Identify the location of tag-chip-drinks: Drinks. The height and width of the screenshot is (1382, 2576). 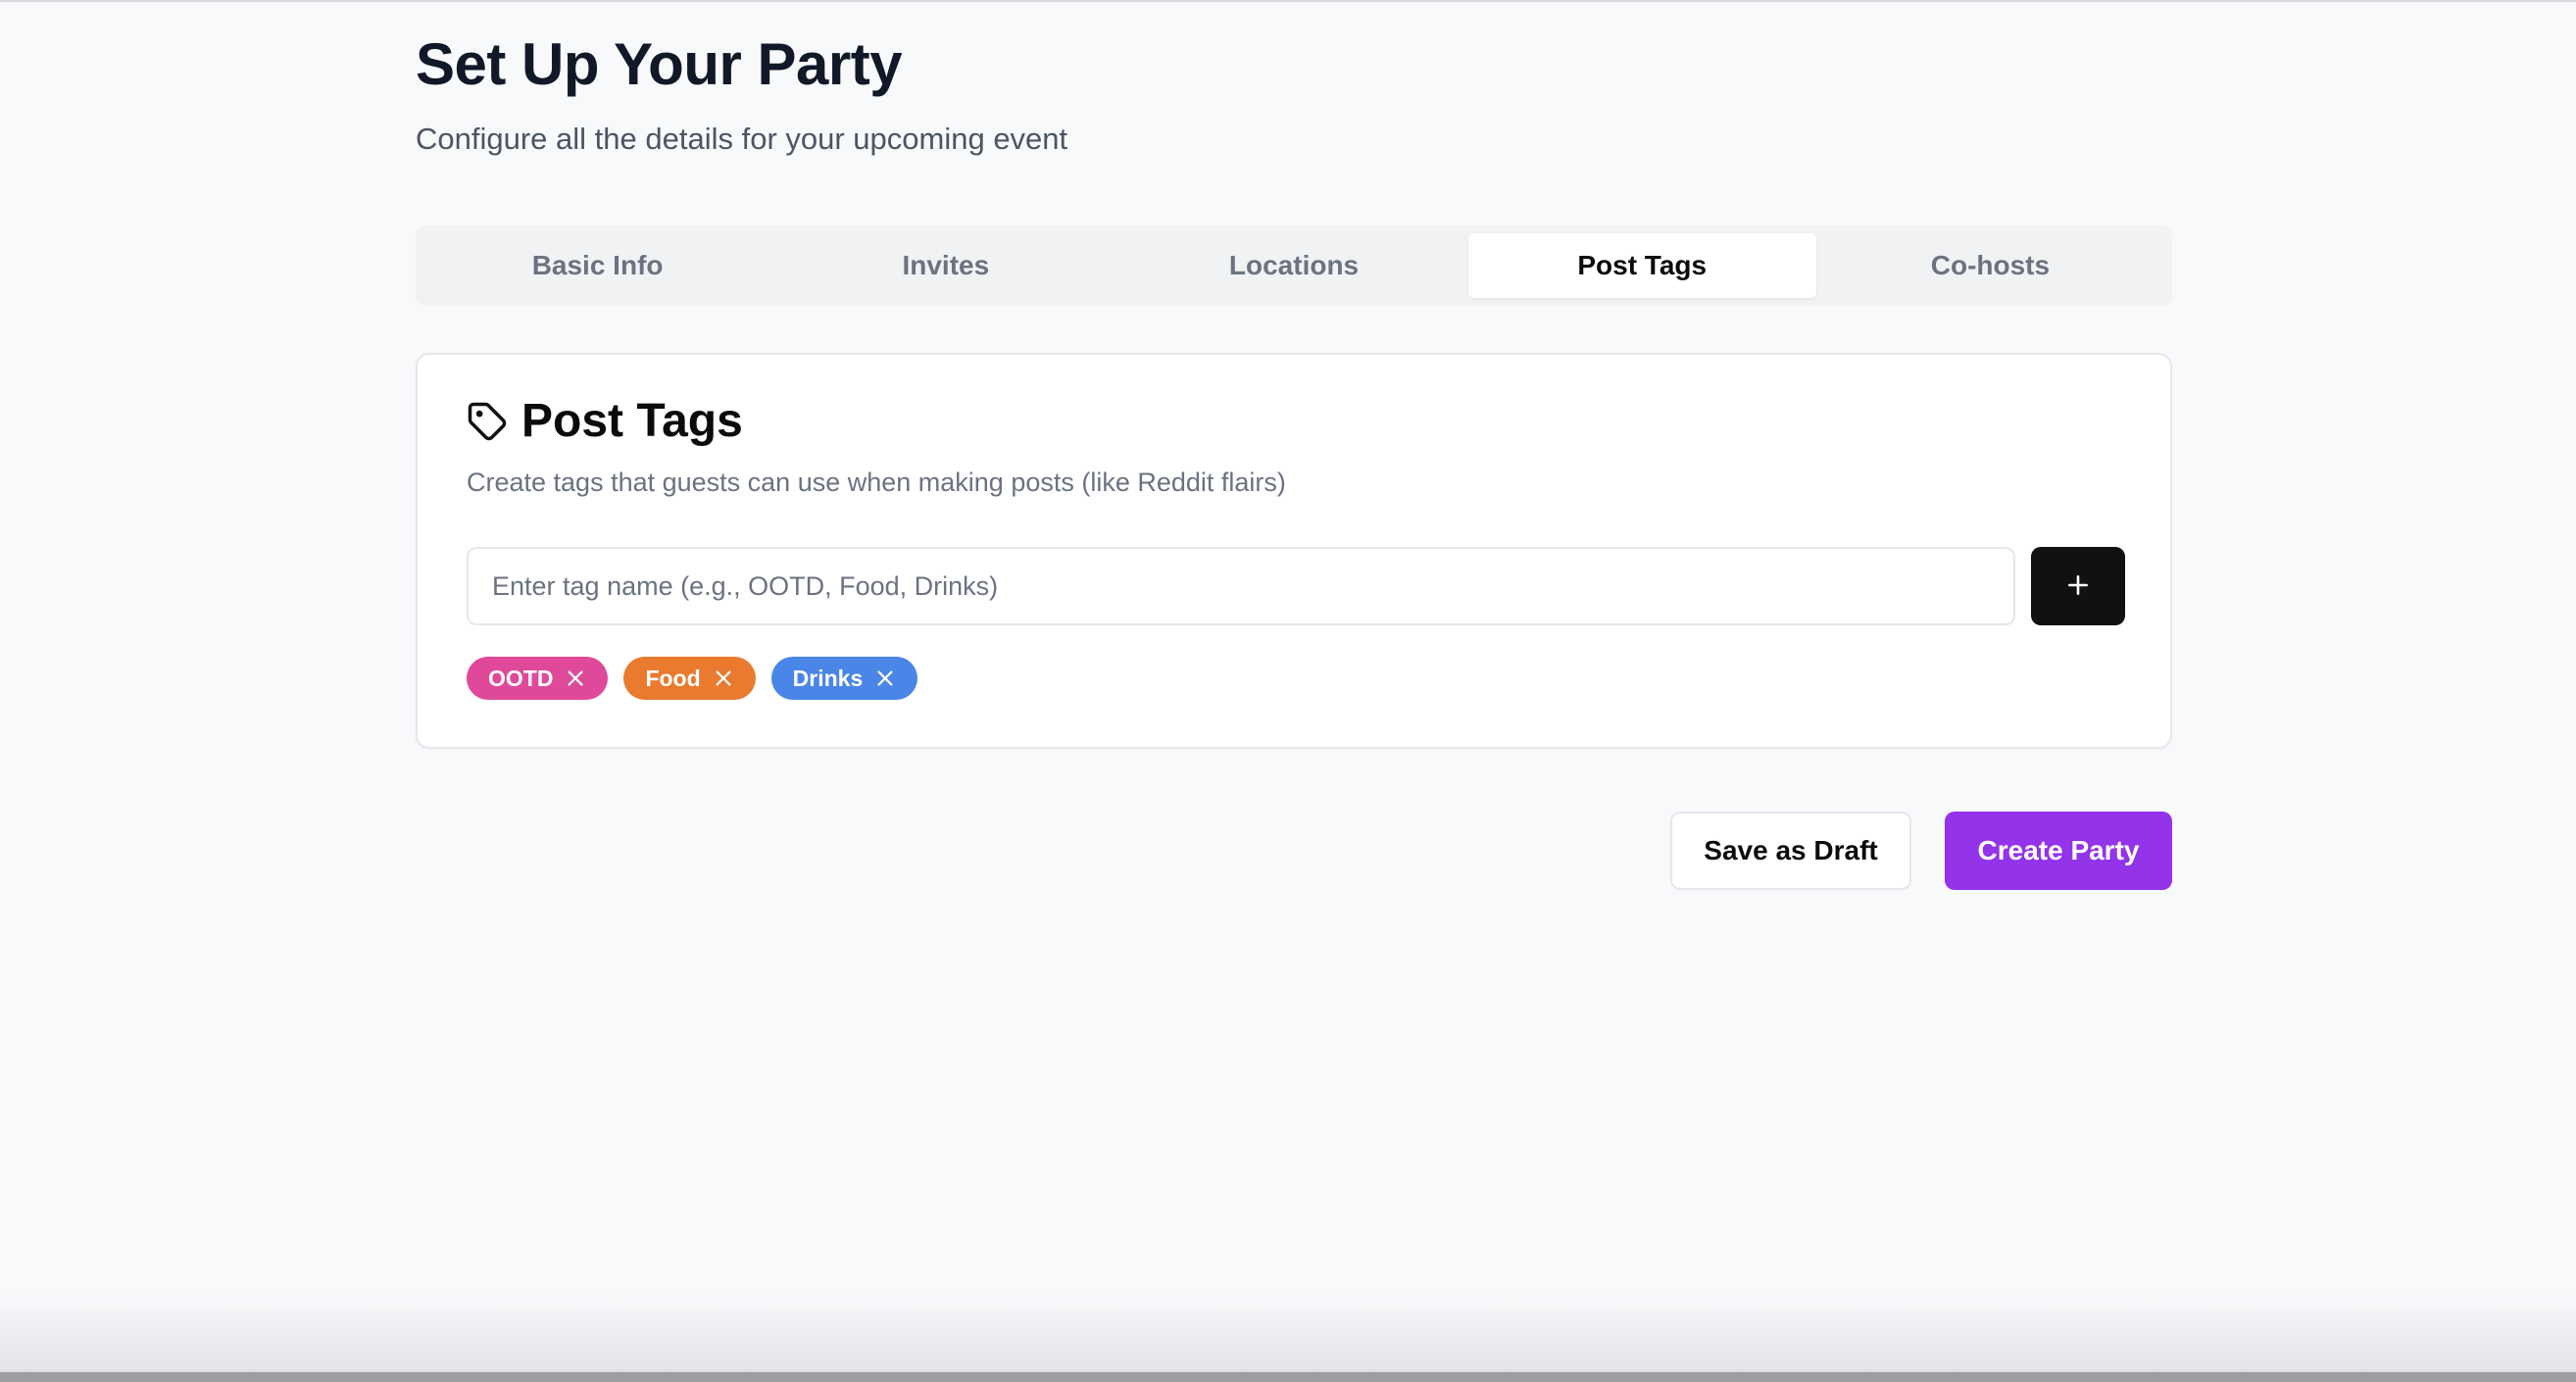
(844, 678).